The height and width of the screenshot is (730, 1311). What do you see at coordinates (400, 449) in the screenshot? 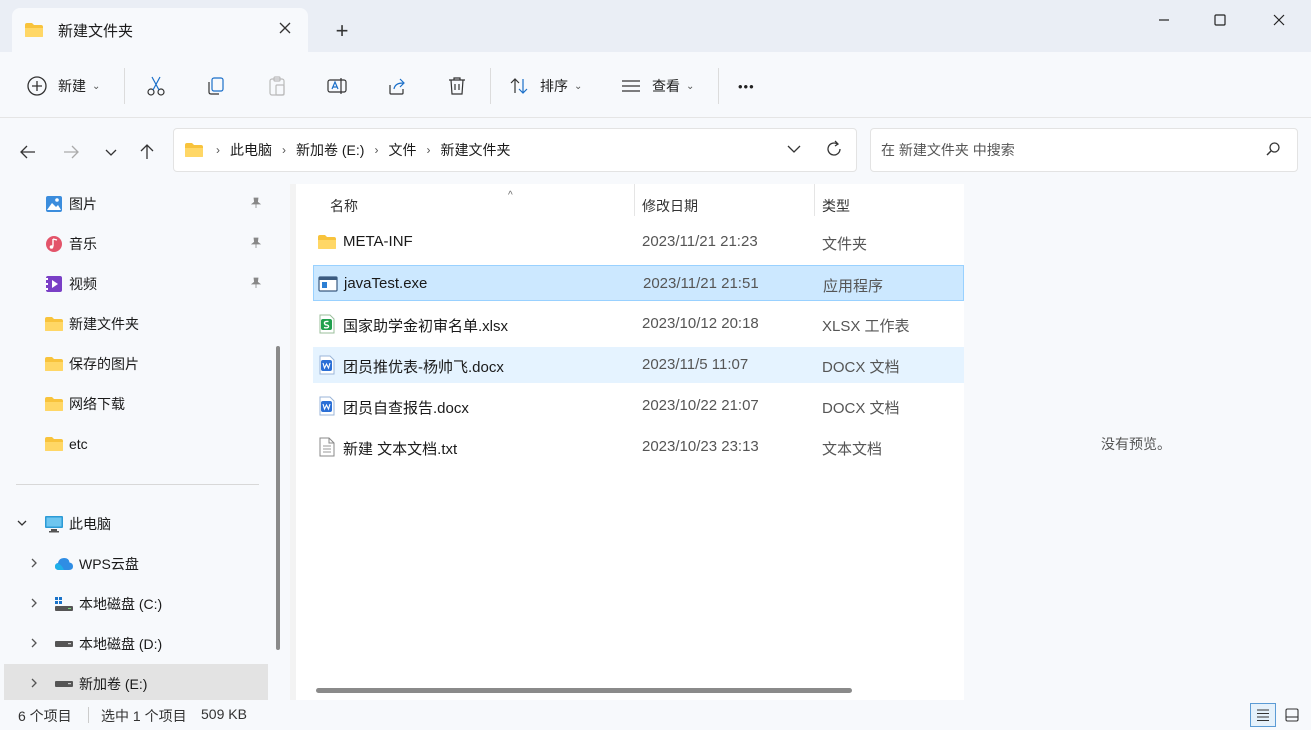
I see `file-name: 新建 文本文档.txt` at bounding box center [400, 449].